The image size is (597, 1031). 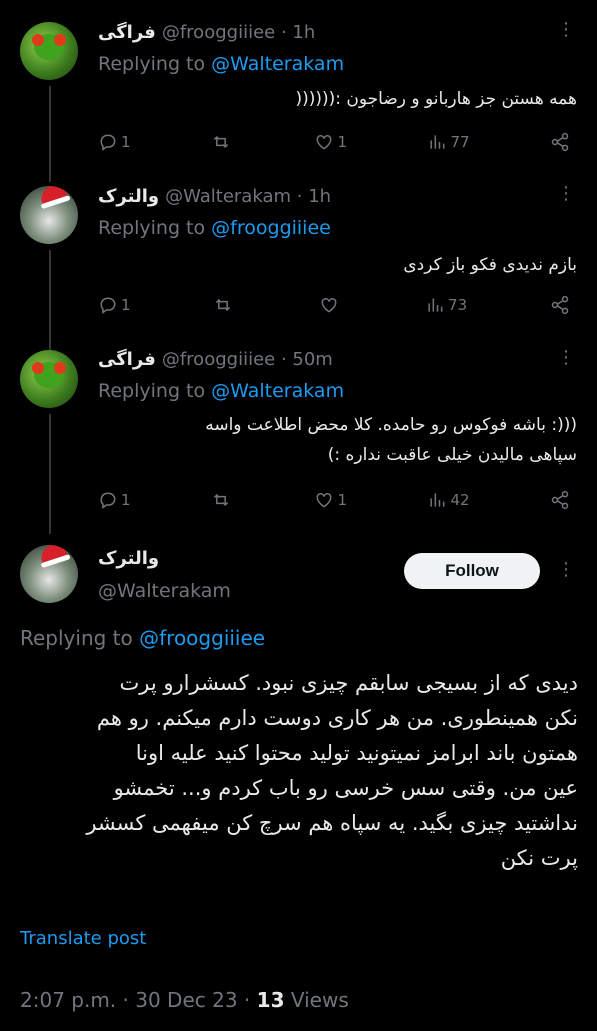 What do you see at coordinates (448, 142) in the screenshot?
I see `views-button: 77` at bounding box center [448, 142].